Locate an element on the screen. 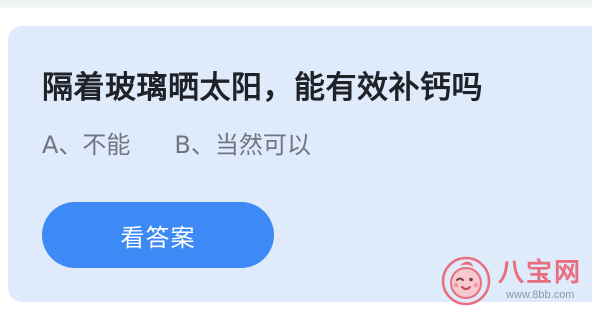 This screenshot has width=592, height=312. watermark-name: 八宝网 is located at coordinates (540, 273).